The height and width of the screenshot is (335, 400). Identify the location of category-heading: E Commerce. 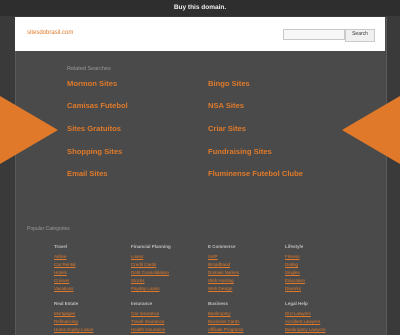
(222, 246).